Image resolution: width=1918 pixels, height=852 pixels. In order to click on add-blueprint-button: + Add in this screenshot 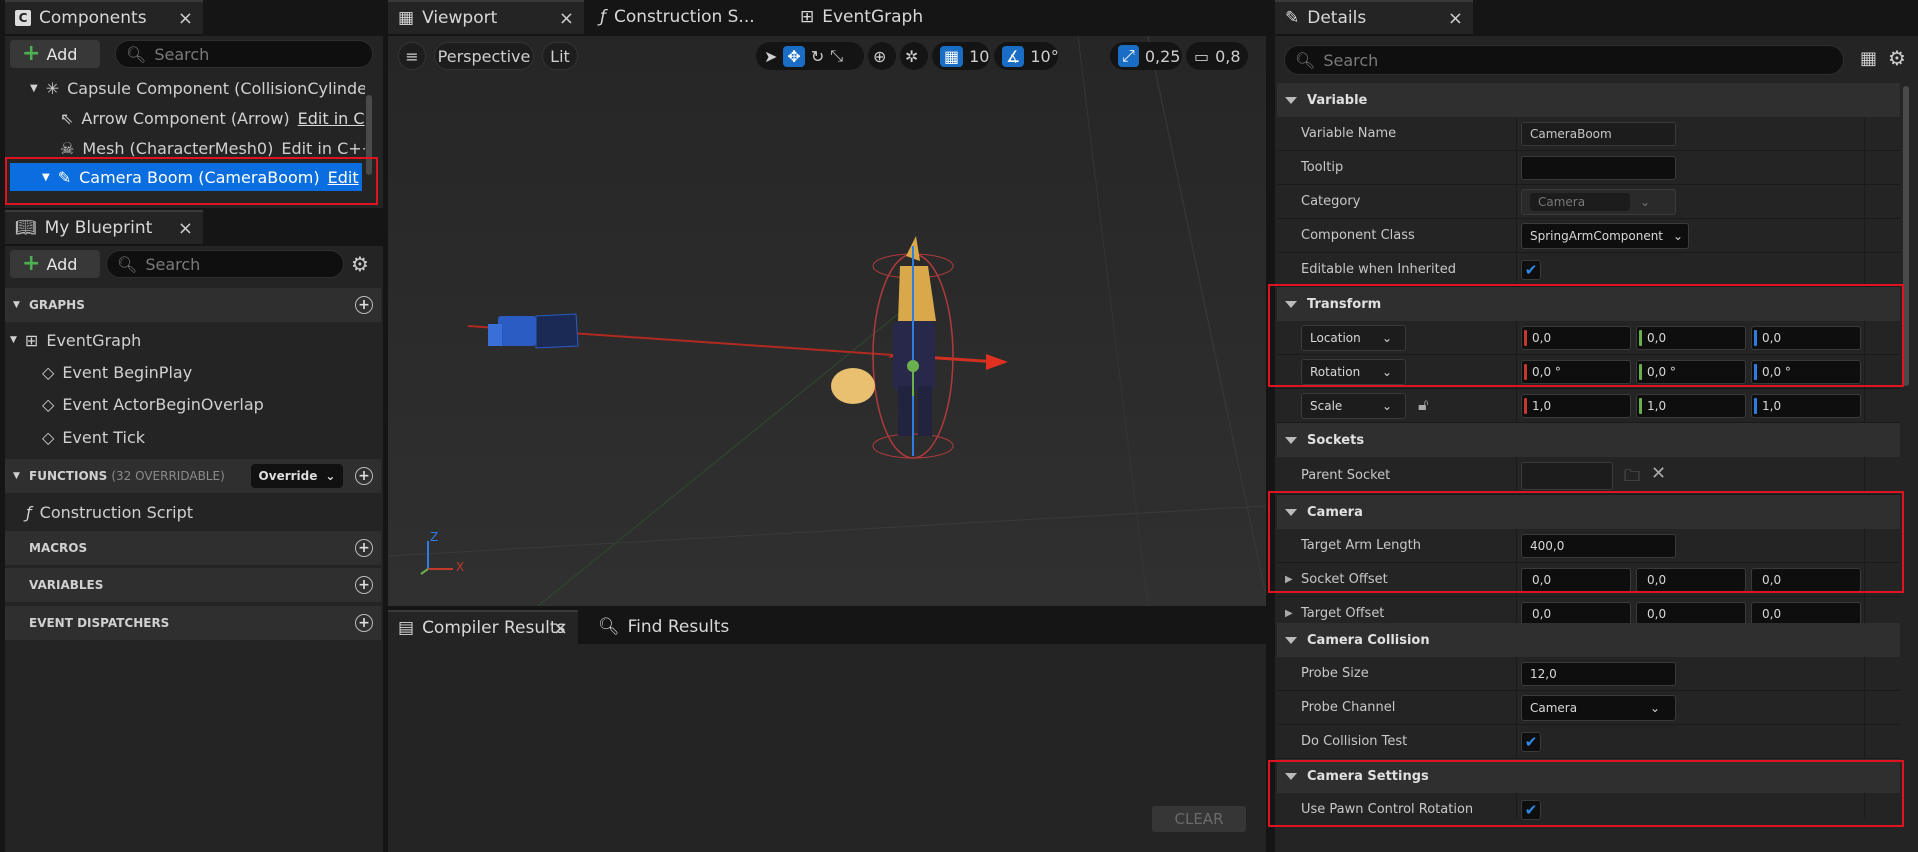, I will do `click(55, 264)`.